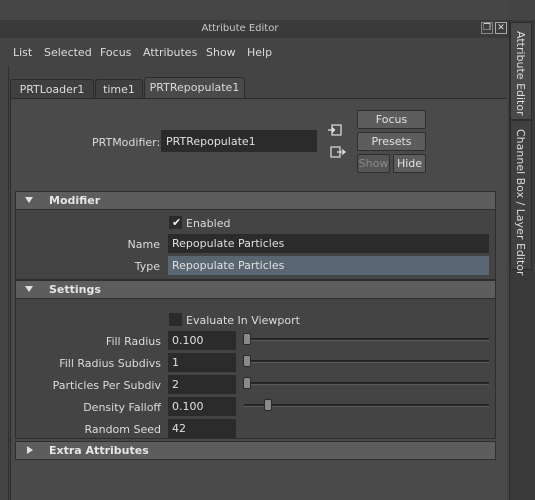 The height and width of the screenshot is (500, 535). What do you see at coordinates (170, 52) in the screenshot?
I see `menu-attributes: Attributes` at bounding box center [170, 52].